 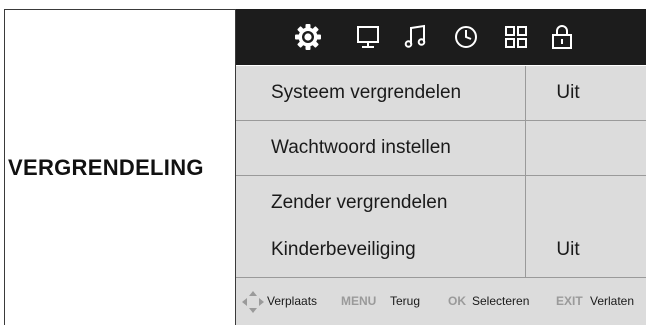 I want to click on tab-sound, so click(x=416, y=37).